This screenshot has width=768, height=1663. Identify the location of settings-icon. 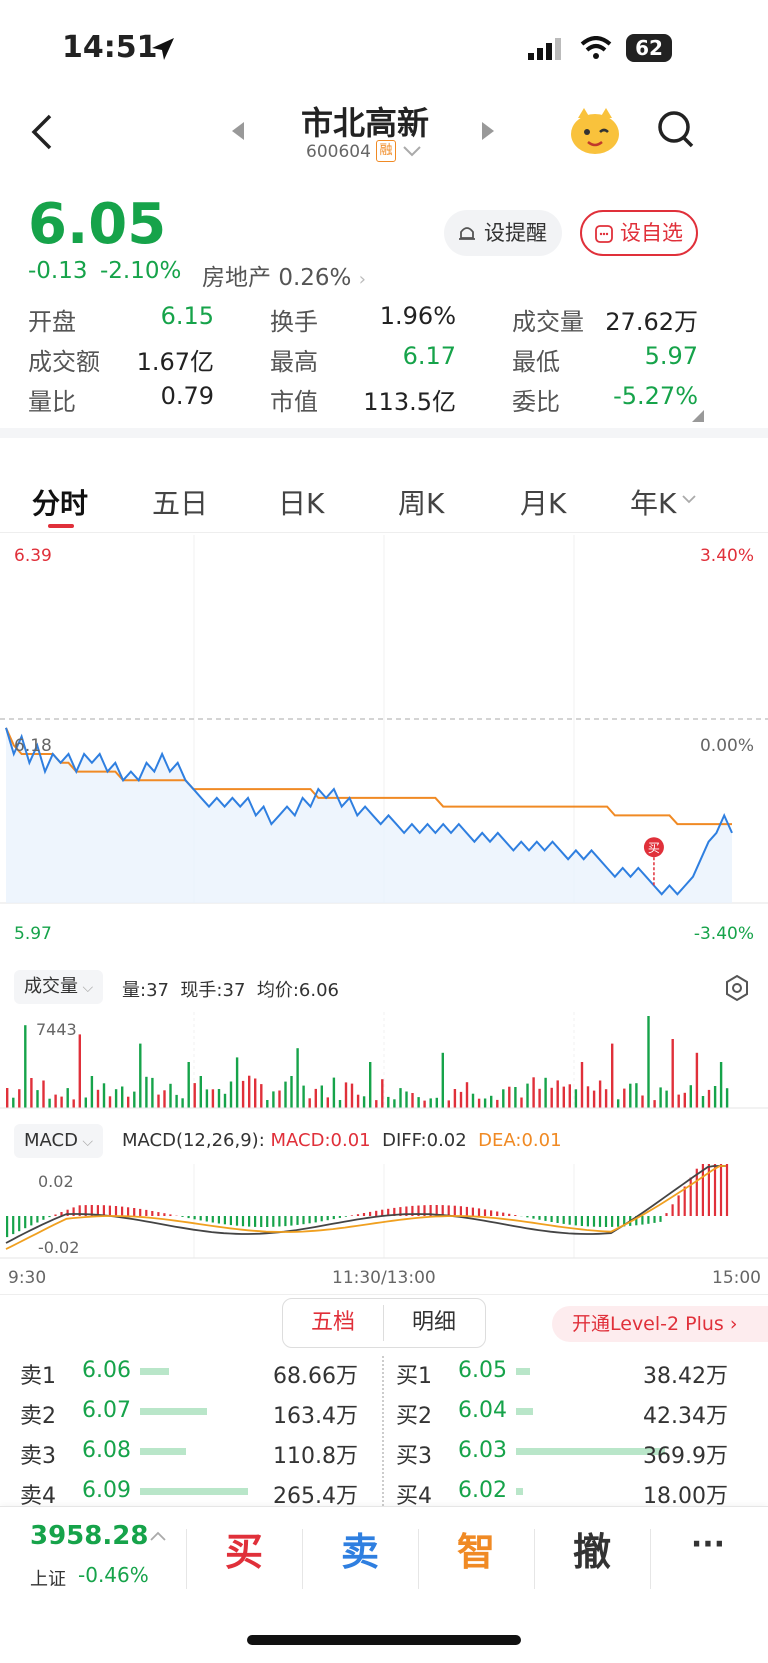
(737, 988).